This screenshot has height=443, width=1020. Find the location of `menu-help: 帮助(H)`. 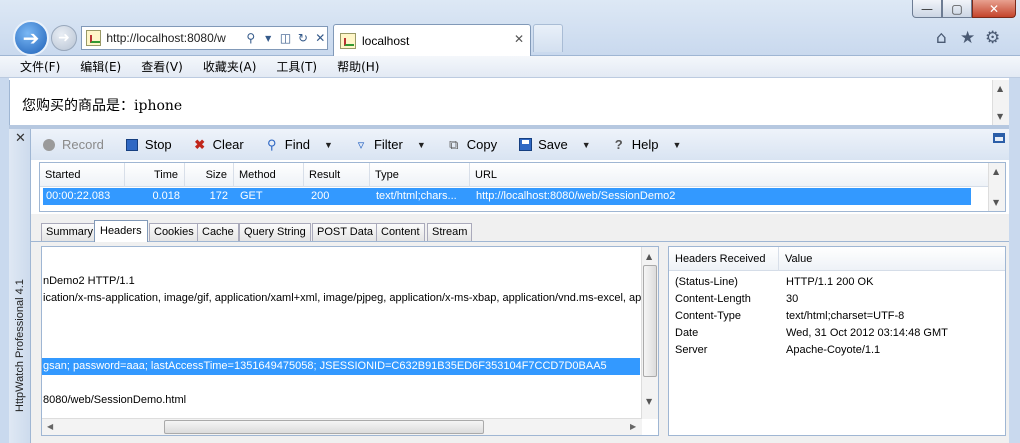

menu-help: 帮助(H) is located at coordinates (358, 66).